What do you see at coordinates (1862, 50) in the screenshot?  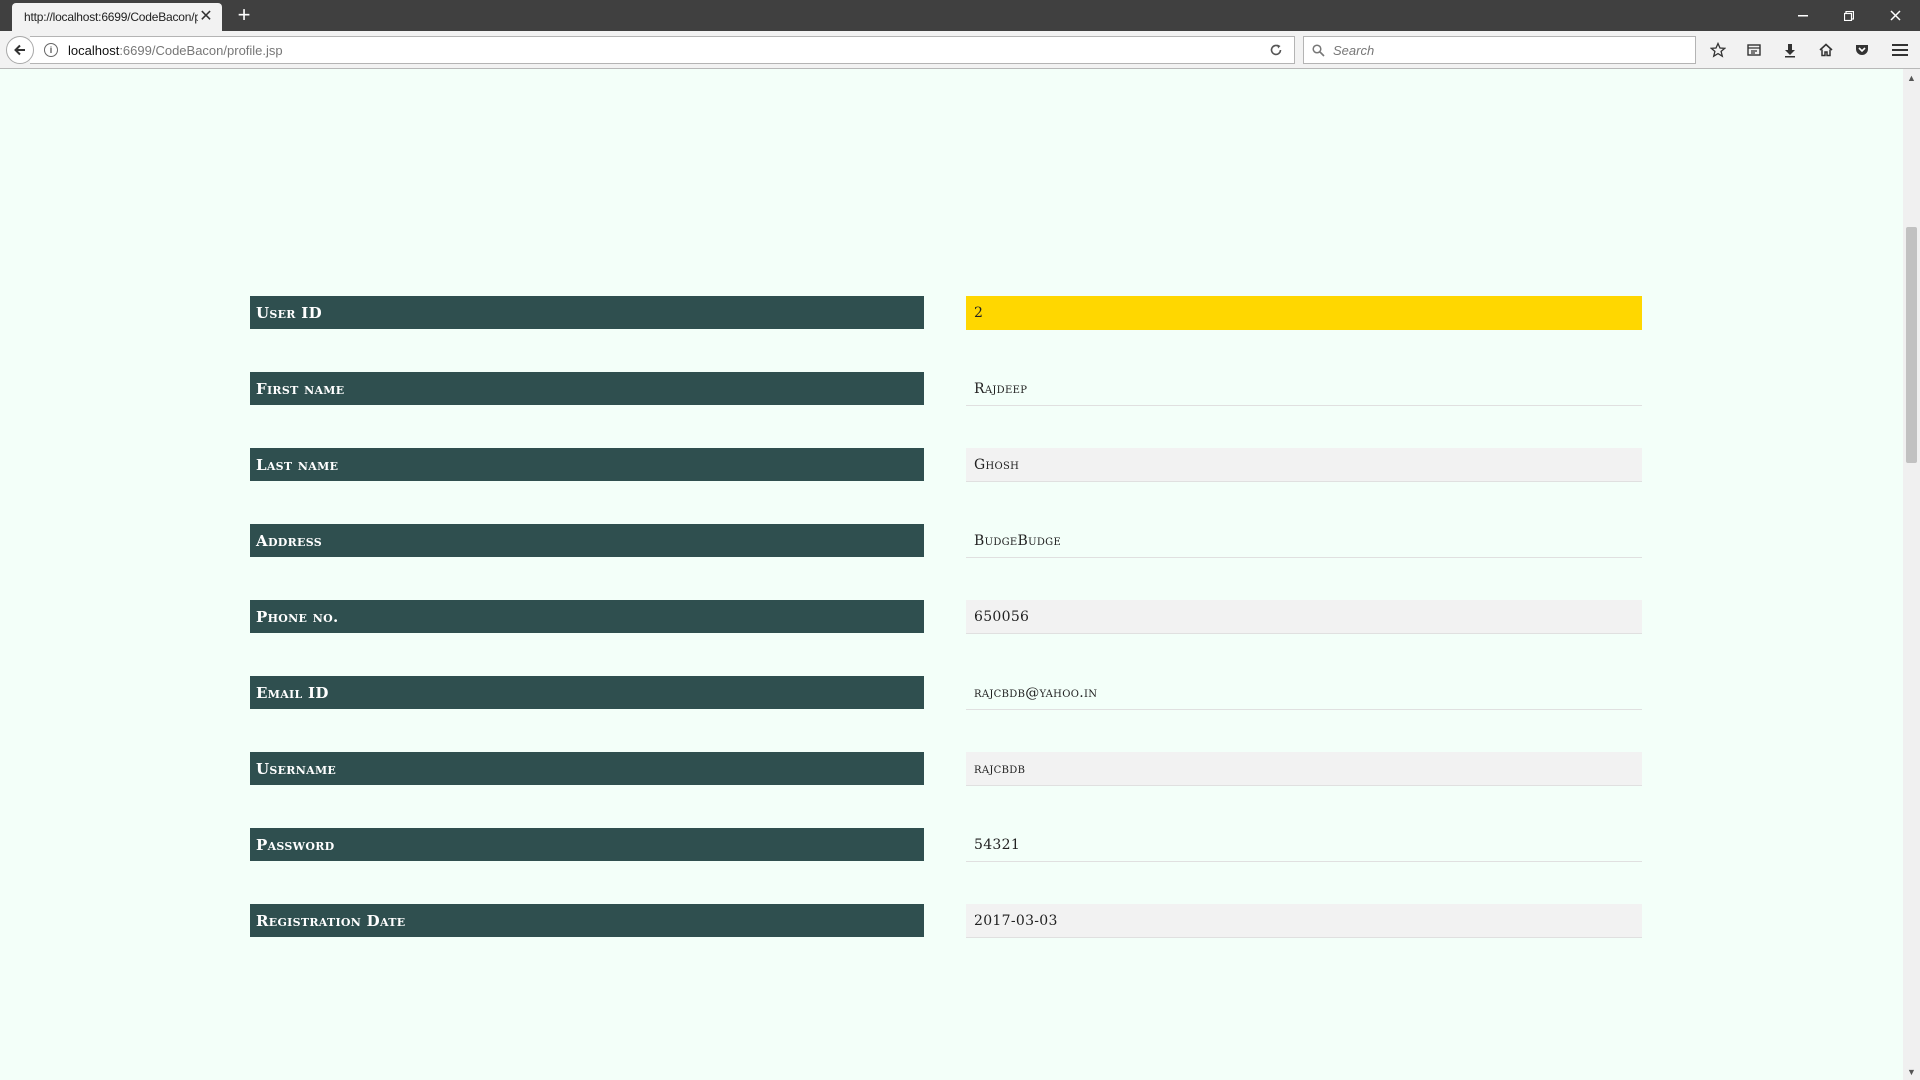 I see `pocket-icon` at bounding box center [1862, 50].